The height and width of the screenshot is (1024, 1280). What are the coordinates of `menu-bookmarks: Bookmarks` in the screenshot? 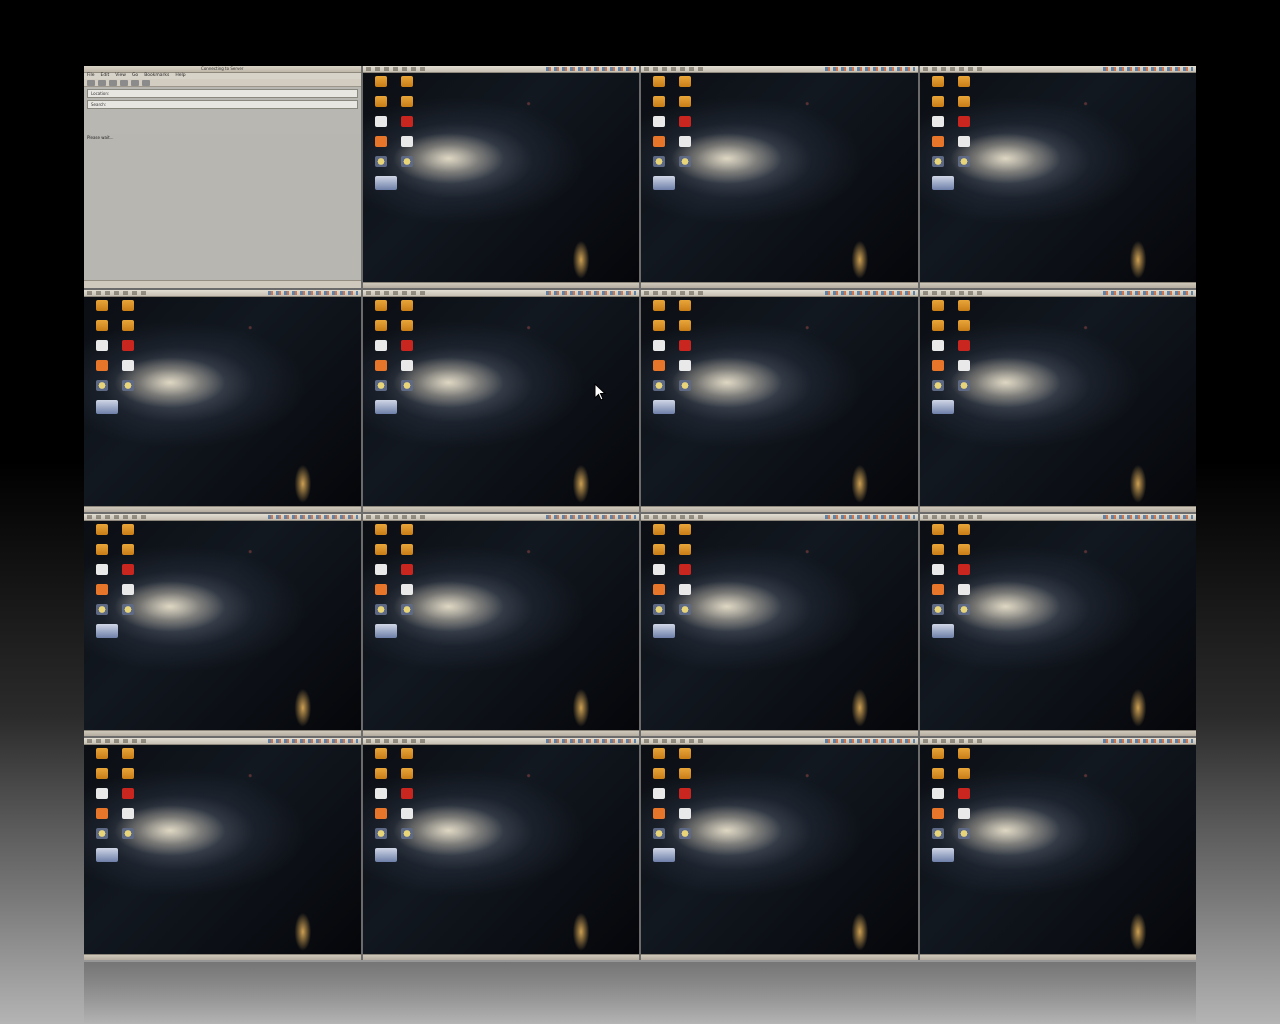 It's located at (156, 75).